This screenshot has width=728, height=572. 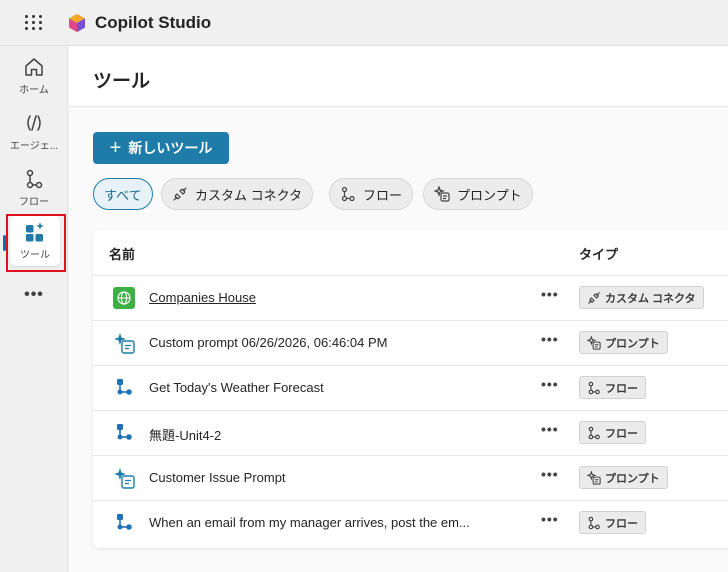 I want to click on nav-item-flows: フロー, so click(x=34, y=188).